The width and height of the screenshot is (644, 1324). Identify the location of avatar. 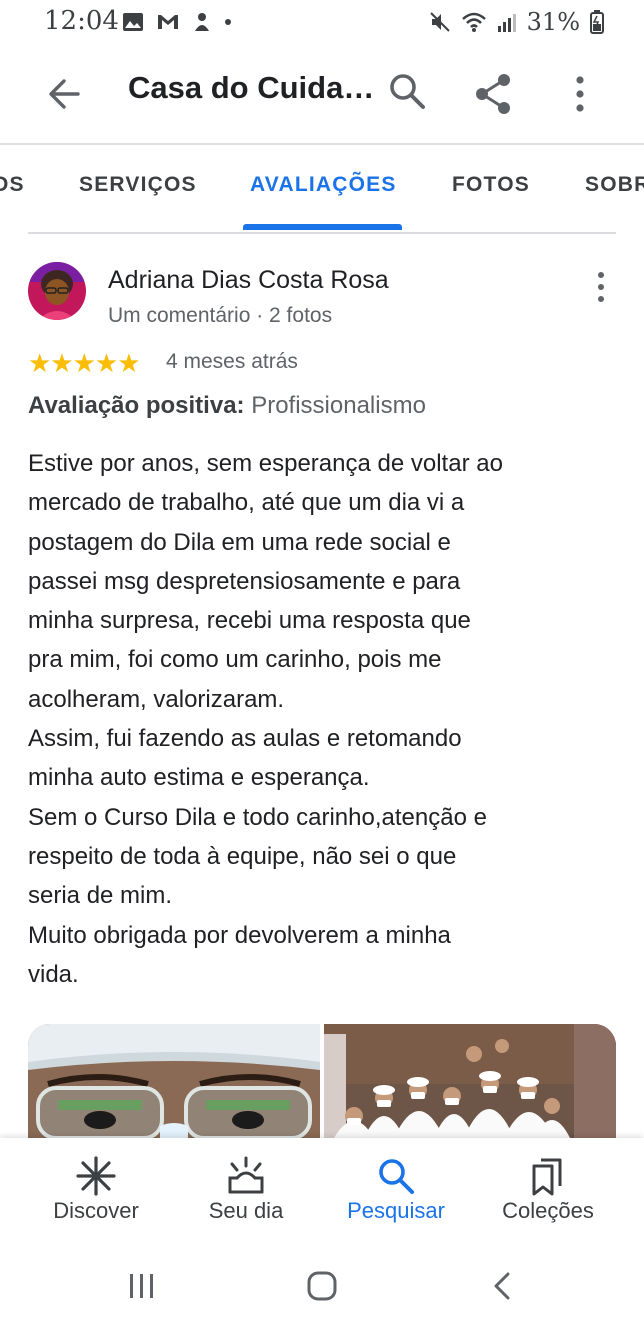
(57, 291).